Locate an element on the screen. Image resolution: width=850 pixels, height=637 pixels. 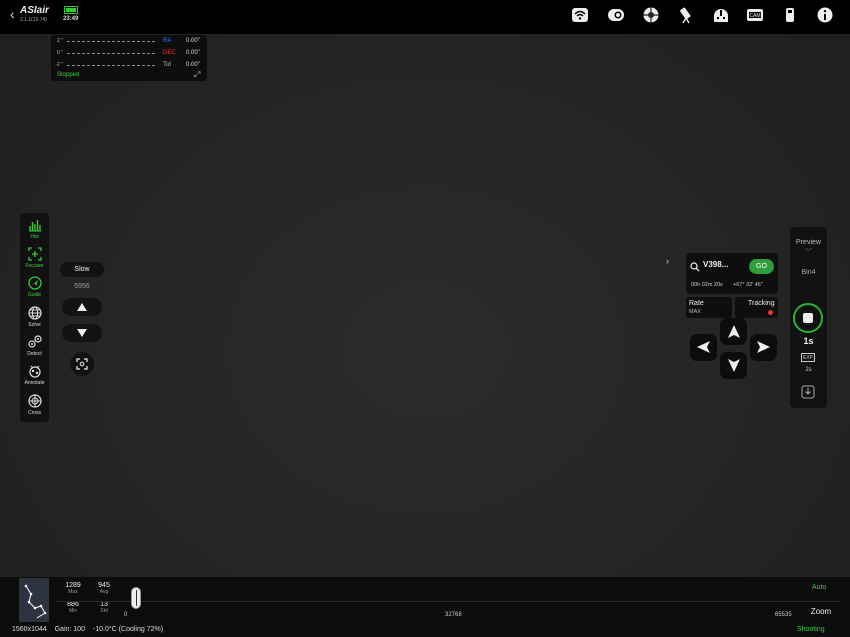
arrow-right-icon is located at coordinates (763, 347).